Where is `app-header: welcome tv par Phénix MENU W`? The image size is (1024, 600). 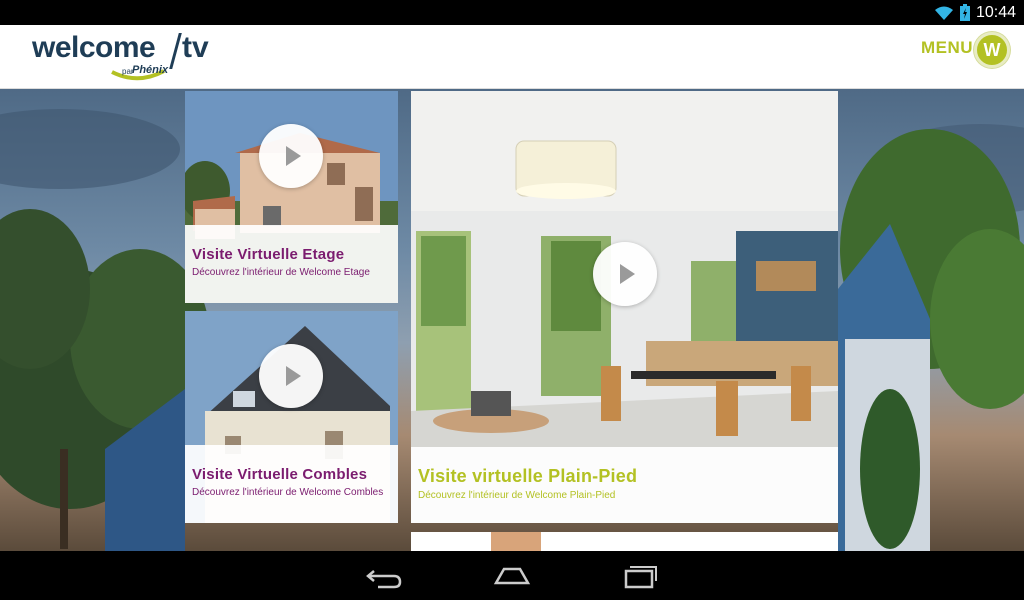
app-header: welcome tv par Phénix MENU W is located at coordinates (512, 57).